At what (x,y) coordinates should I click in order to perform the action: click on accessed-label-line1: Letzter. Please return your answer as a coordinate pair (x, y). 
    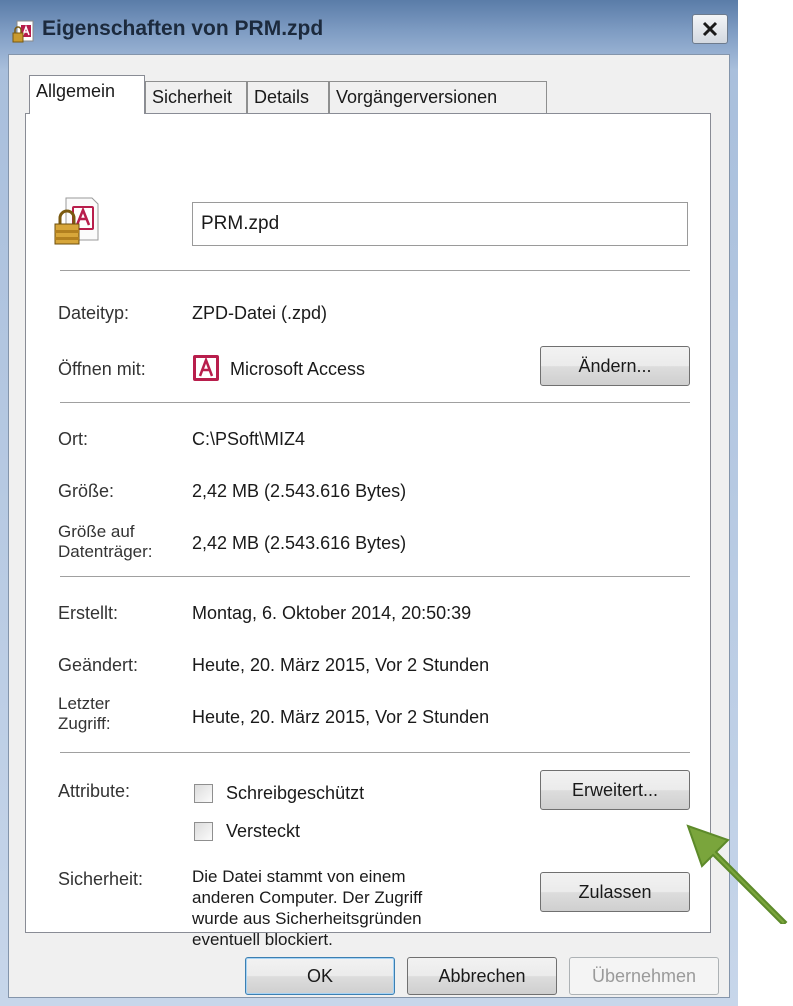
    Looking at the image, I should click on (84, 703).